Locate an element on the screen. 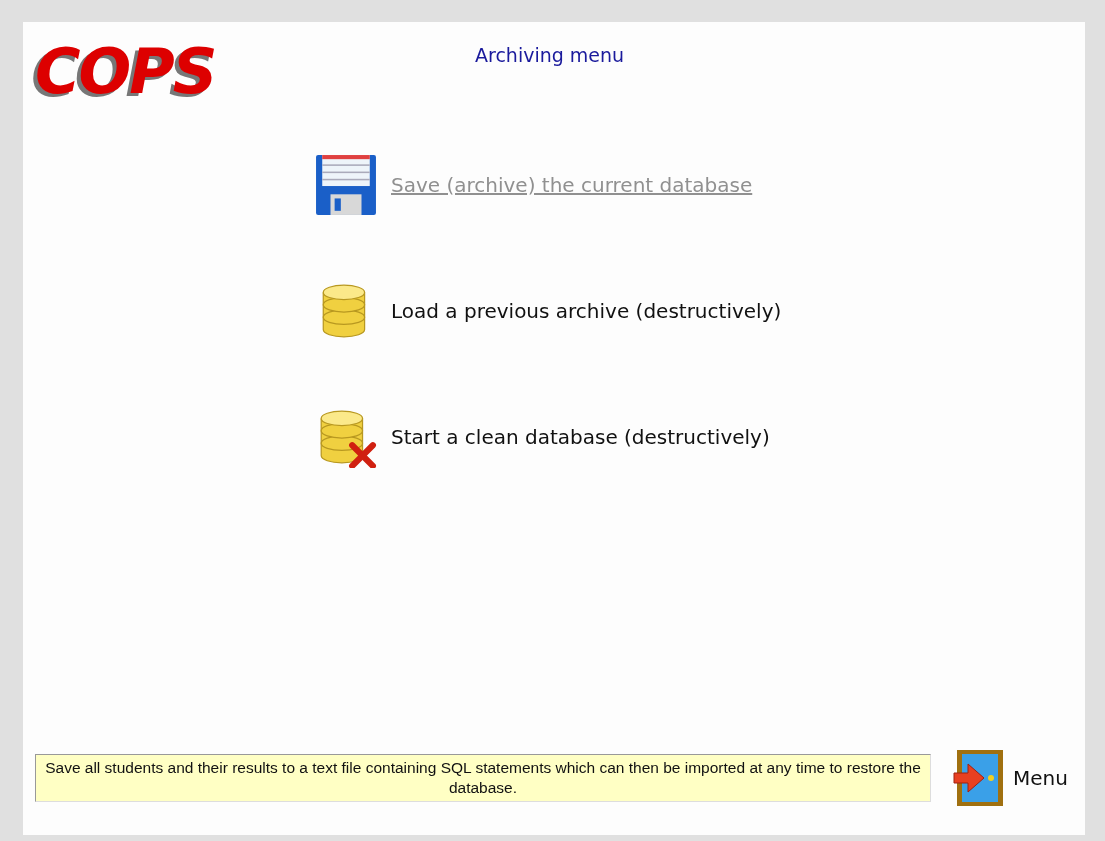 This screenshot has width=1105, height=841. menu-option-link: Load a previous archive (destructively) is located at coordinates (586, 311).